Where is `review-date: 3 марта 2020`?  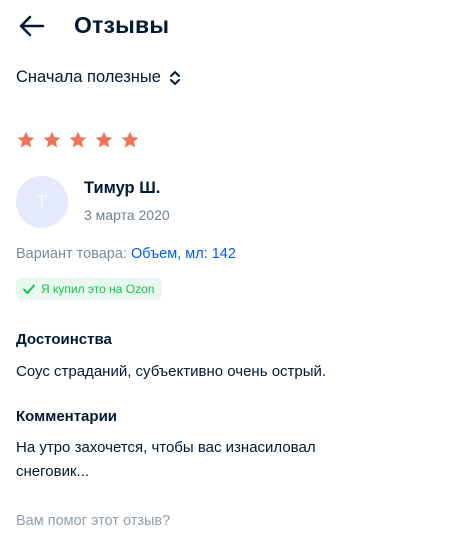
review-date: 3 марта 2020 is located at coordinates (127, 215).